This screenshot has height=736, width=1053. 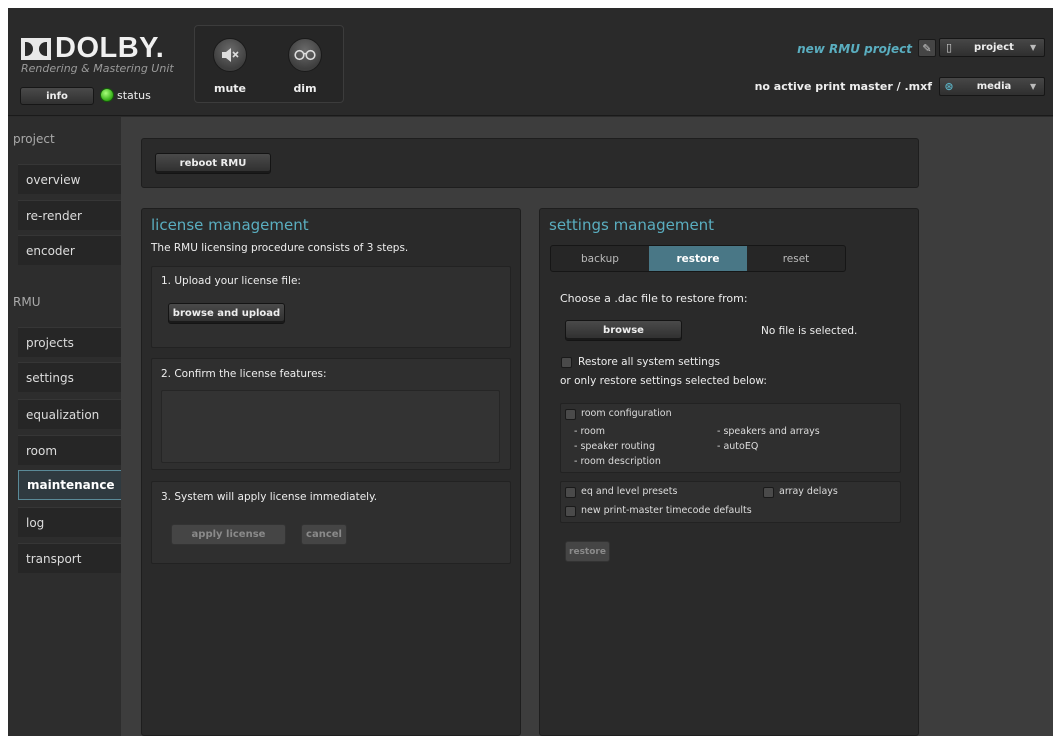 What do you see at coordinates (228, 534) in the screenshot?
I see `apply-license-button: apply license` at bounding box center [228, 534].